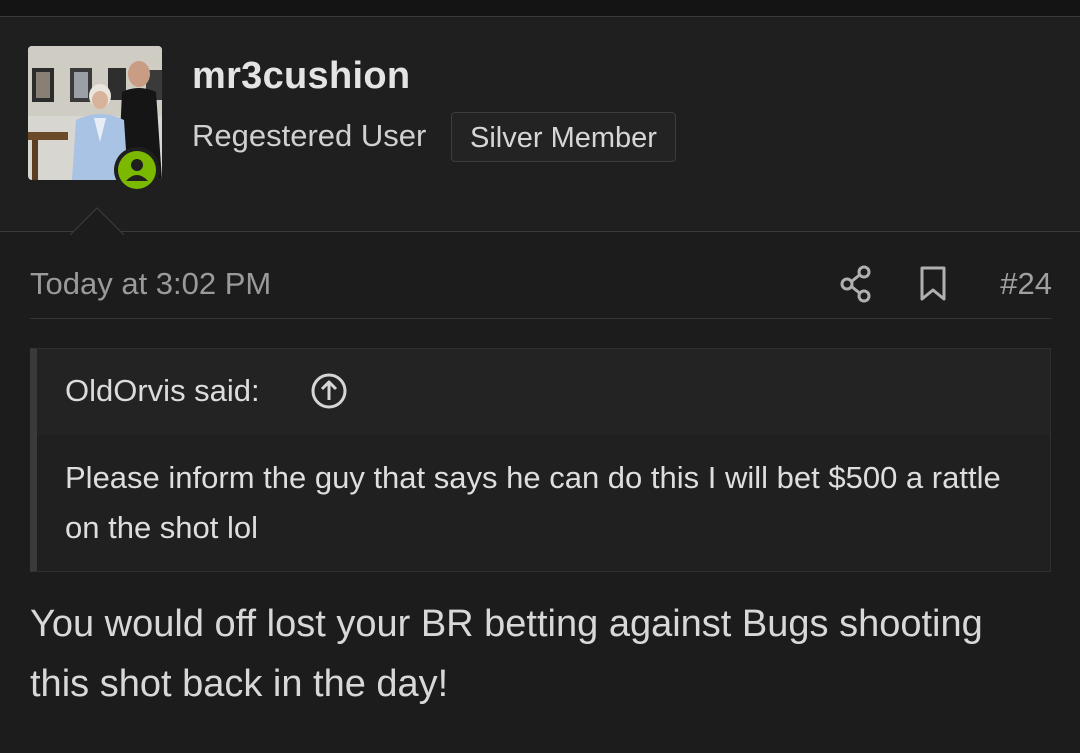 This screenshot has width=1080, height=753. What do you see at coordinates (856, 284) in the screenshot?
I see `share-icon` at bounding box center [856, 284].